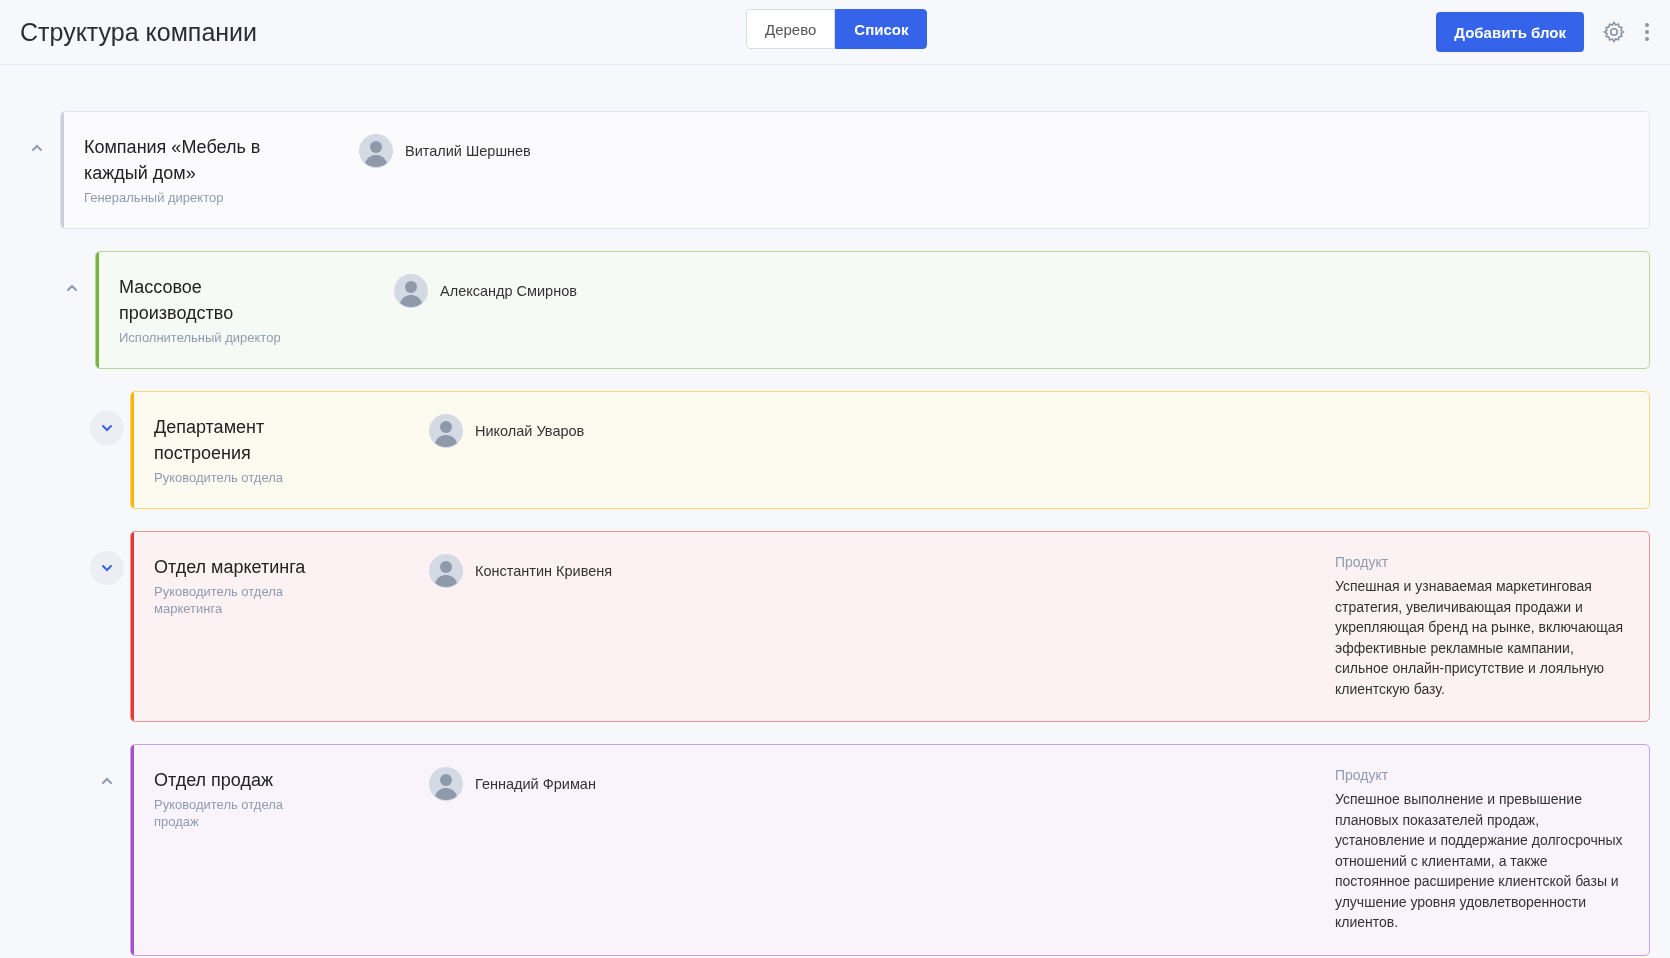 This screenshot has height=958, width=1670. Describe the element at coordinates (230, 567) in the screenshot. I see `unit-title: Отдел маркетинга` at that location.